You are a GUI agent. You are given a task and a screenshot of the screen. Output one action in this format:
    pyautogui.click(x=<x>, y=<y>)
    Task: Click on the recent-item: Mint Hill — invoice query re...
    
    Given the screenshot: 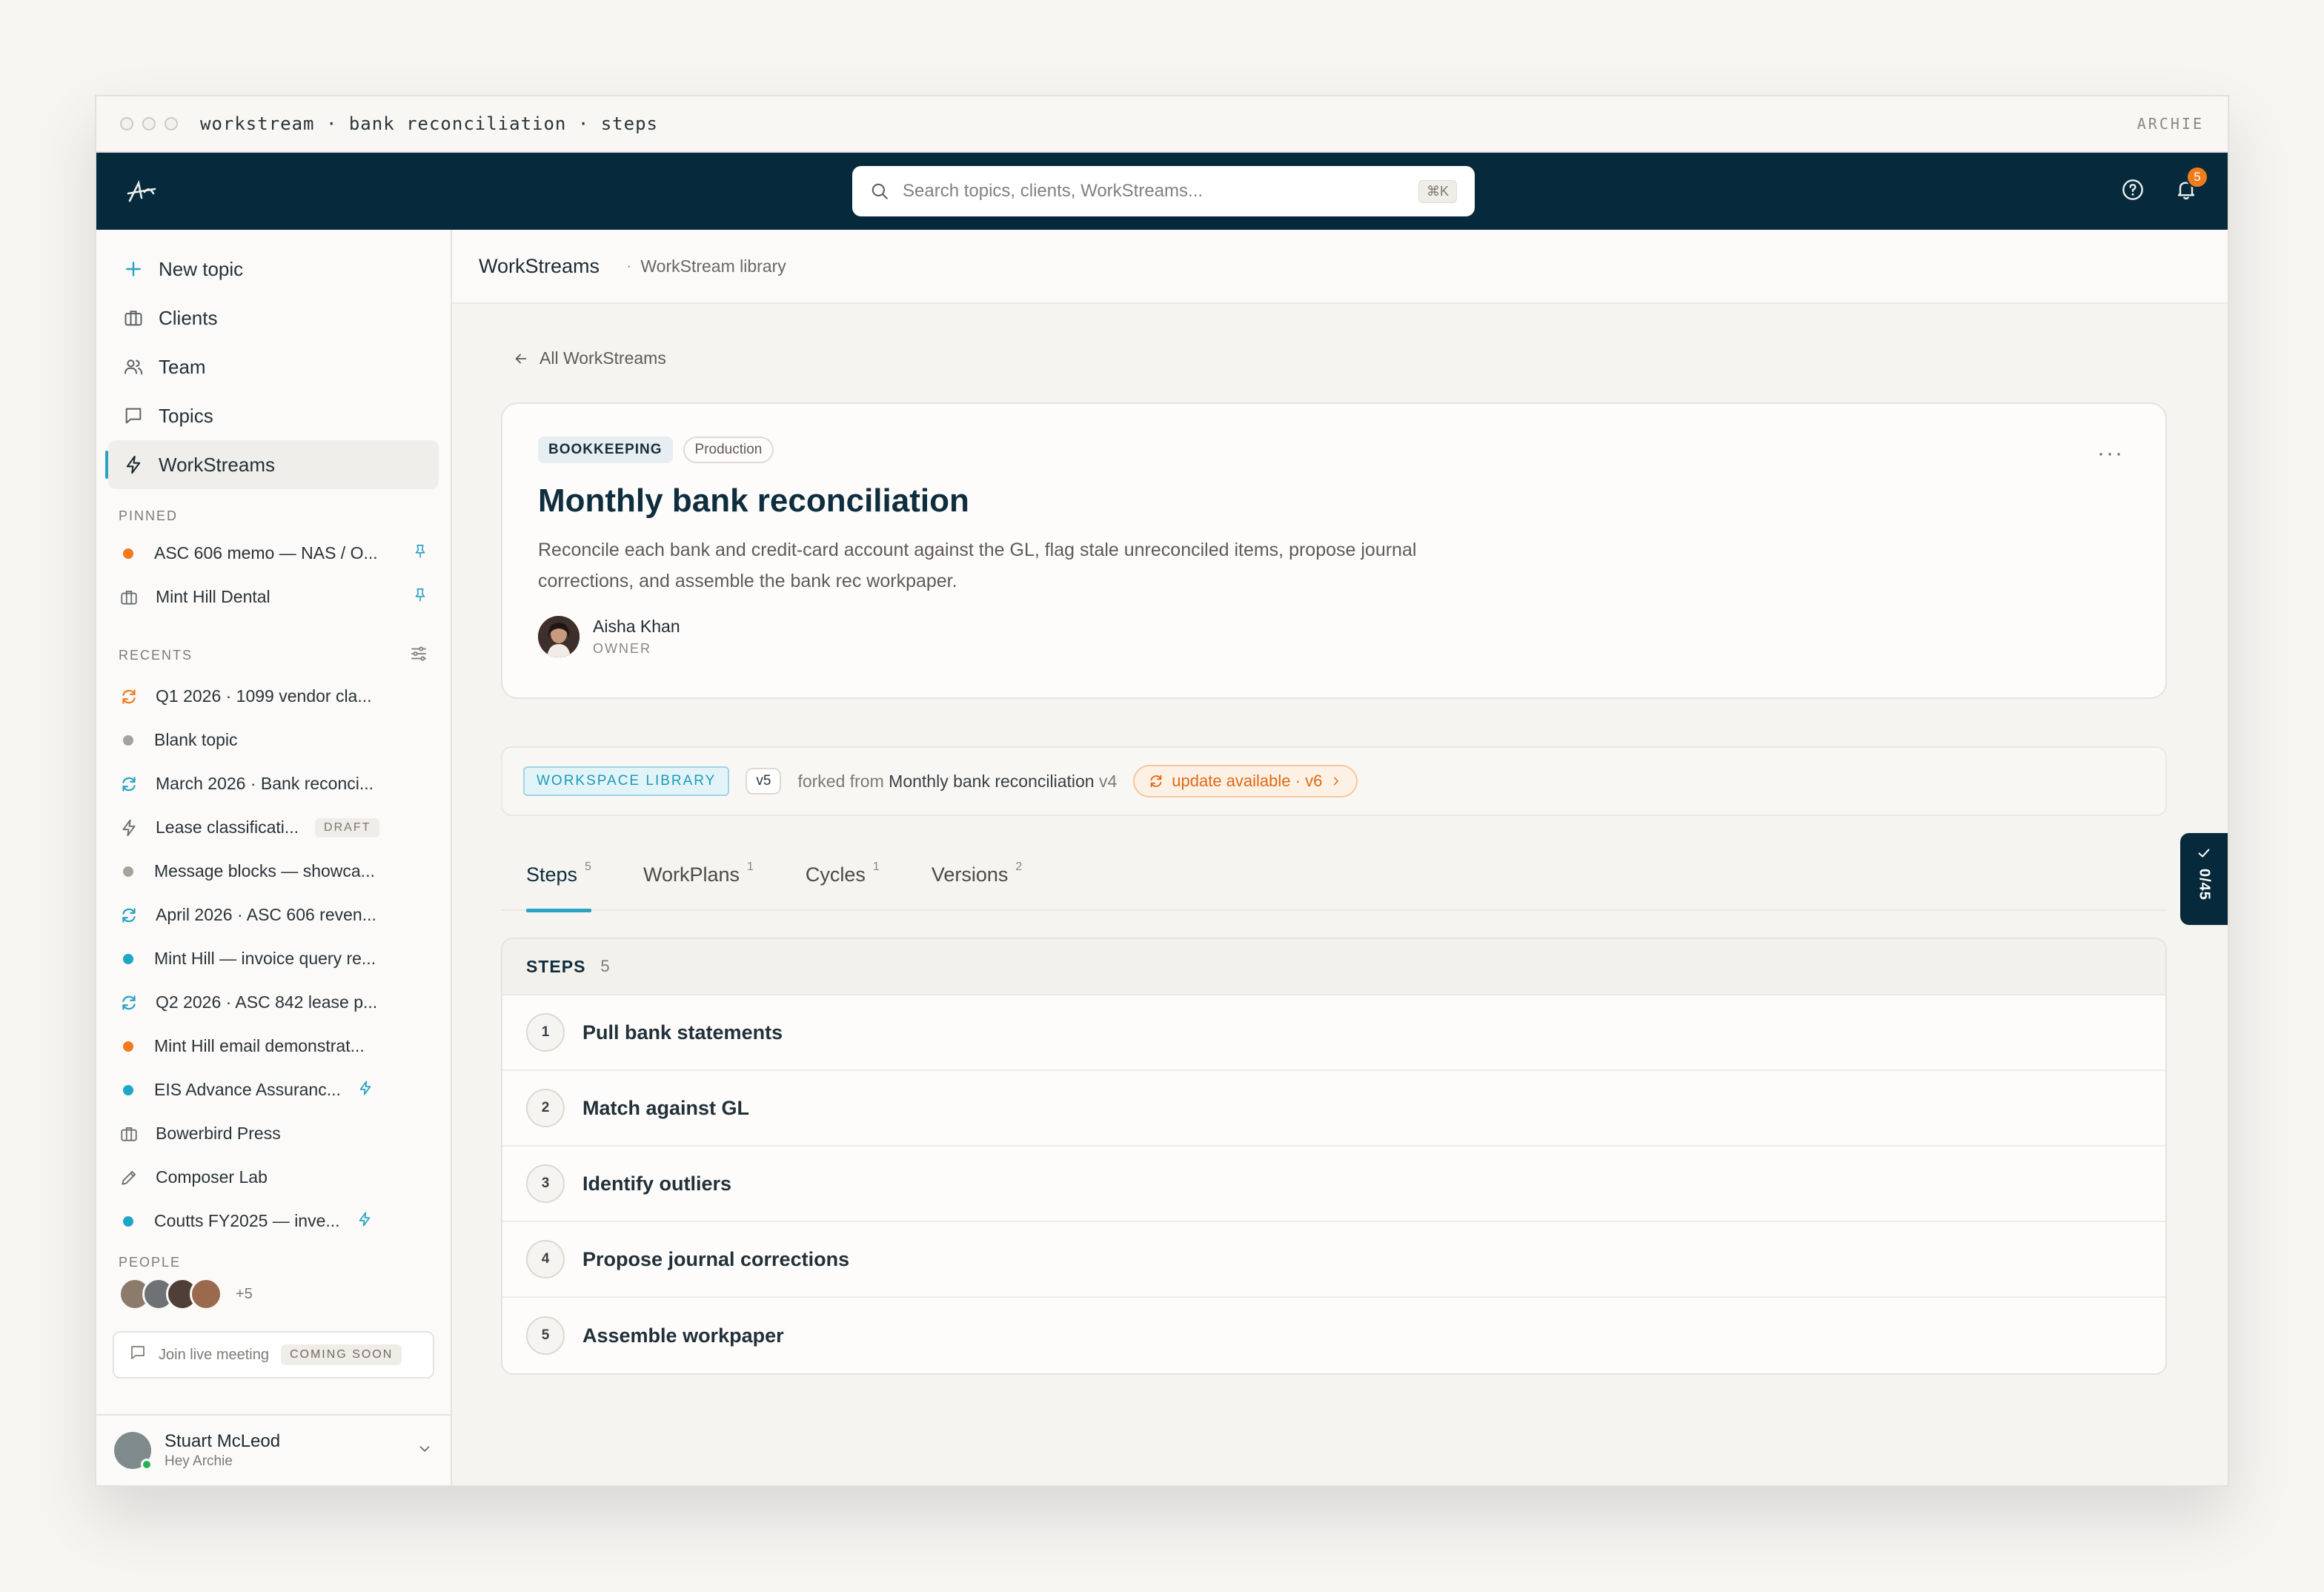 What is the action you would take?
    pyautogui.click(x=273, y=959)
    